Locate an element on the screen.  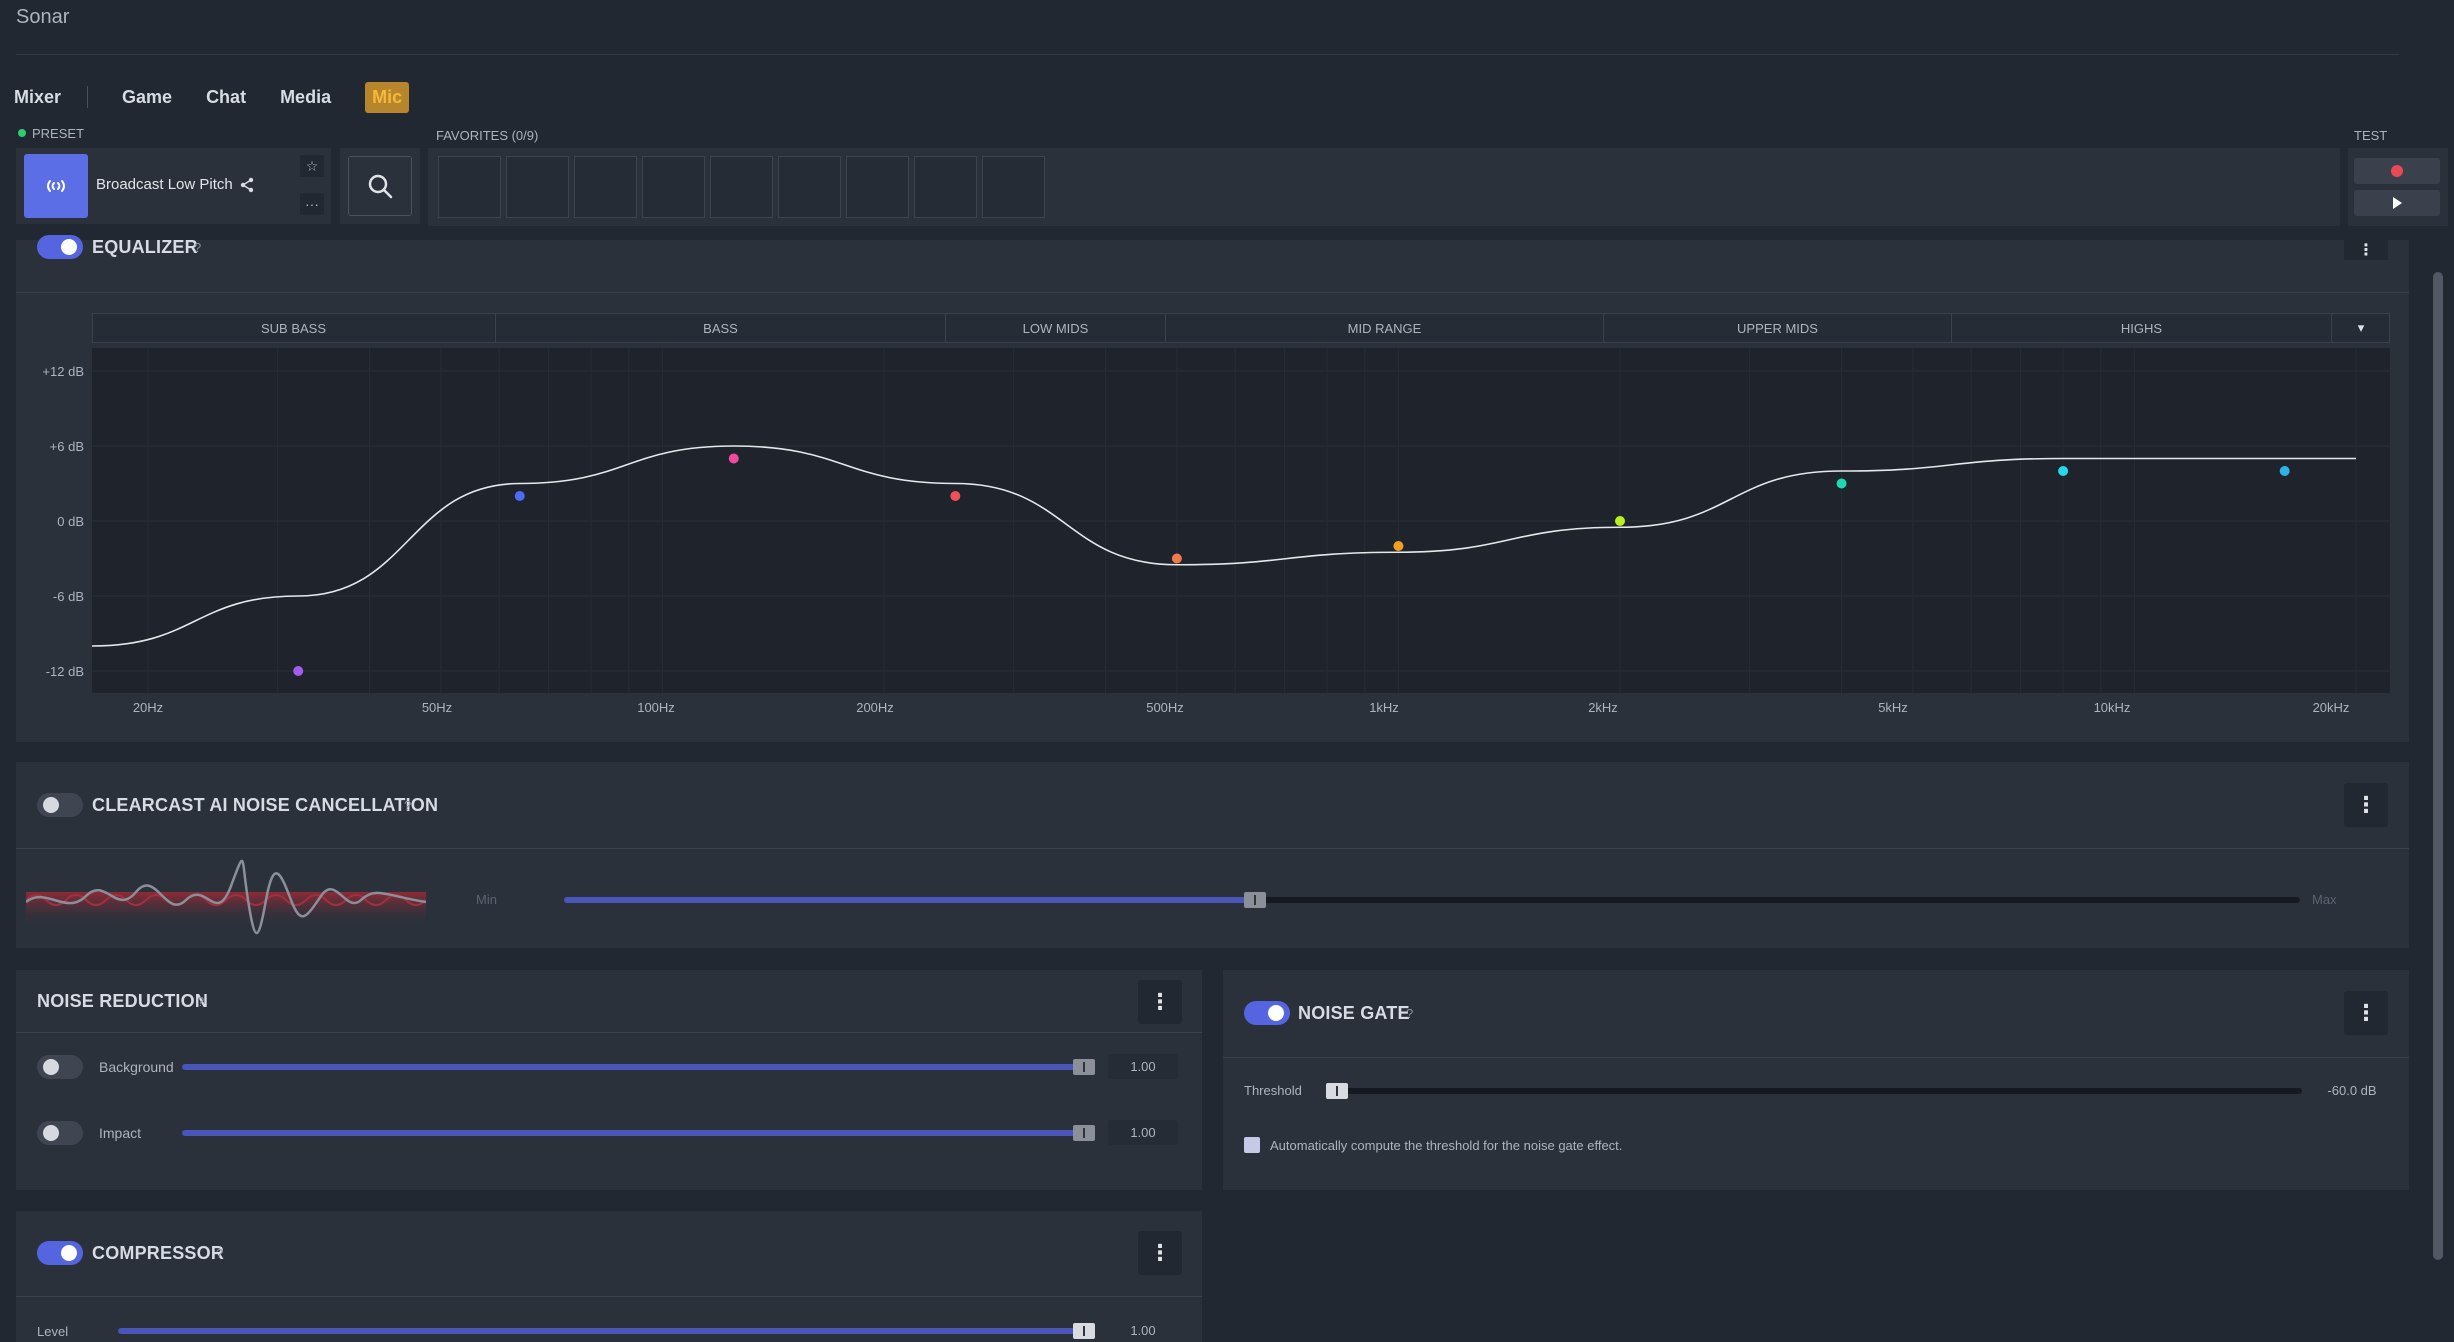
tab-mic: Mic is located at coordinates (387, 97).